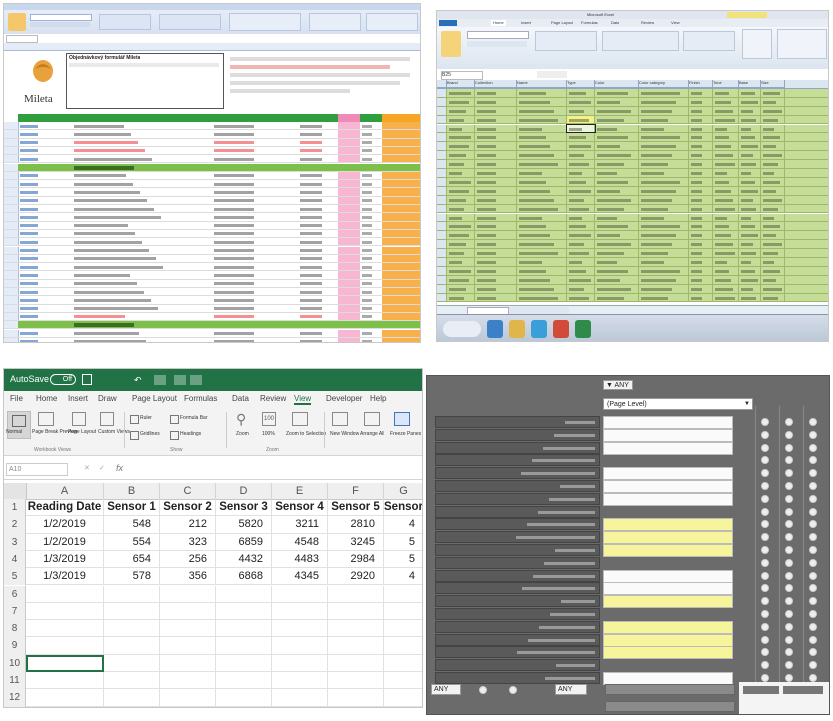  Describe the element at coordinates (300, 525) in the screenshot. I see `data-cell: 3211` at that location.